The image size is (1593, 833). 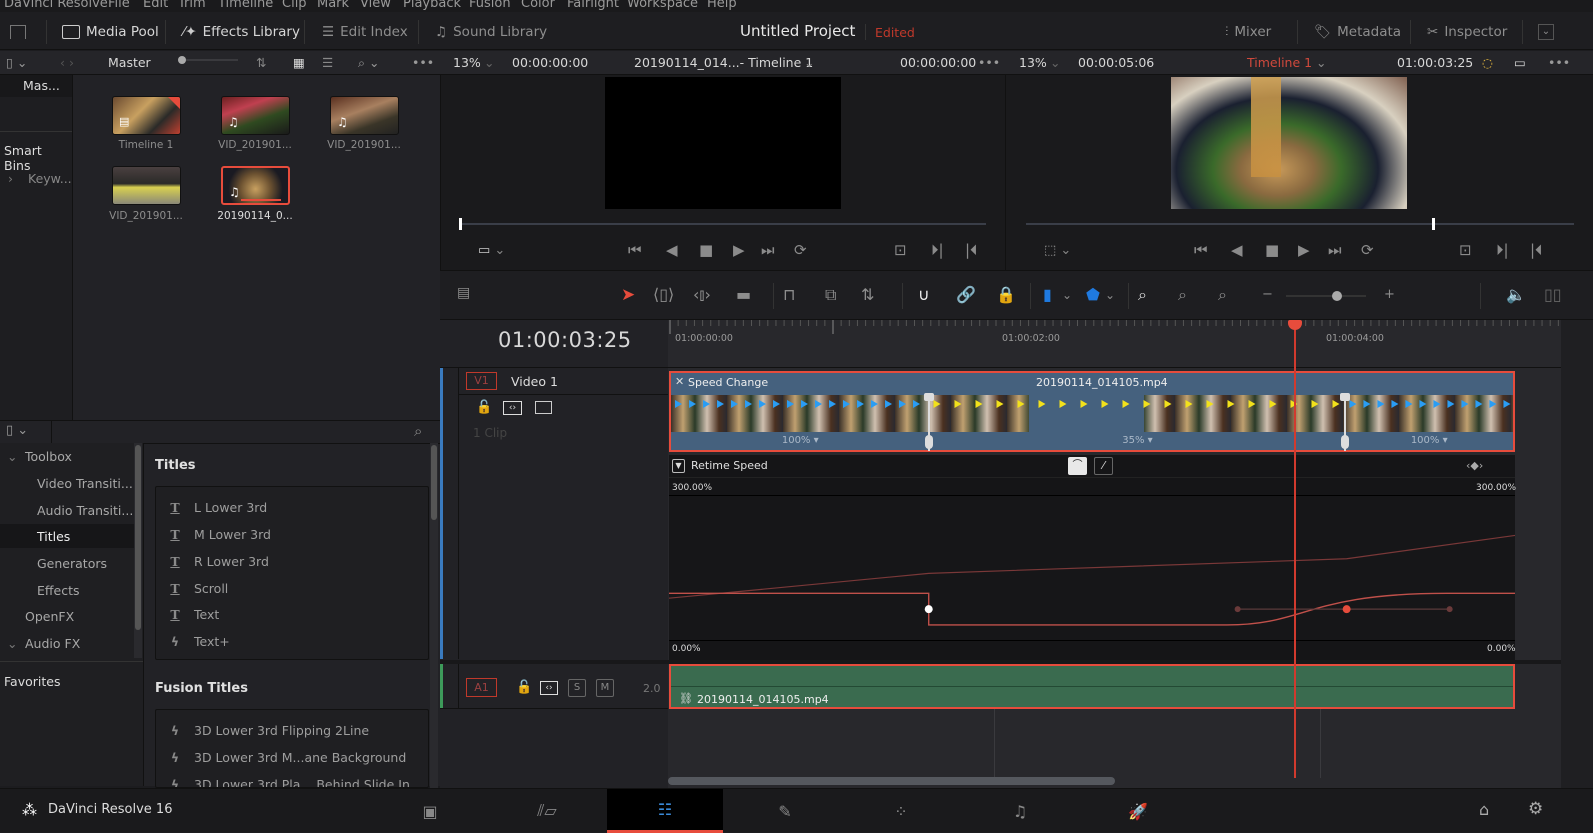 What do you see at coordinates (665, 811) in the screenshot?
I see `page-tab-edit: ☷` at bounding box center [665, 811].